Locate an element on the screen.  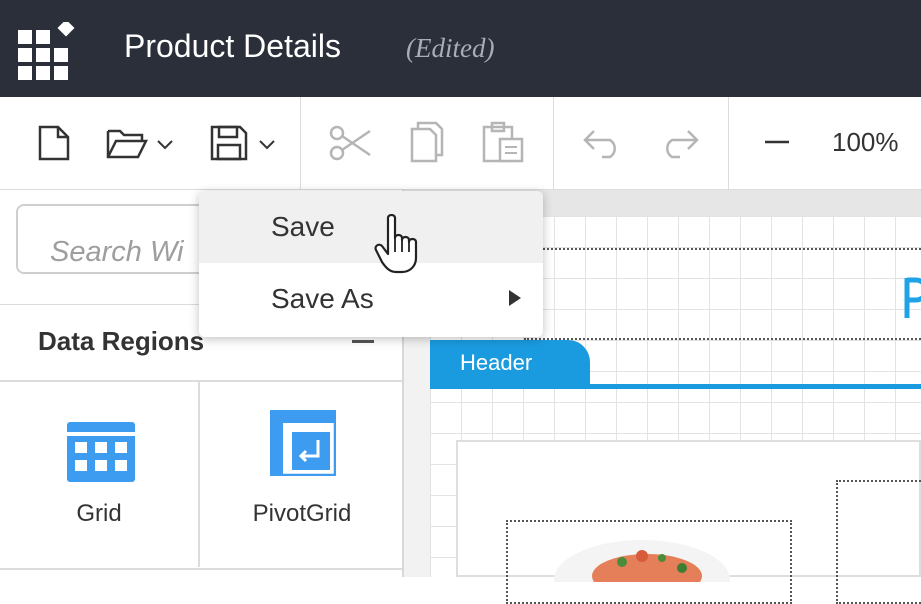
menu-item-save-as: Save As is located at coordinates (371, 299).